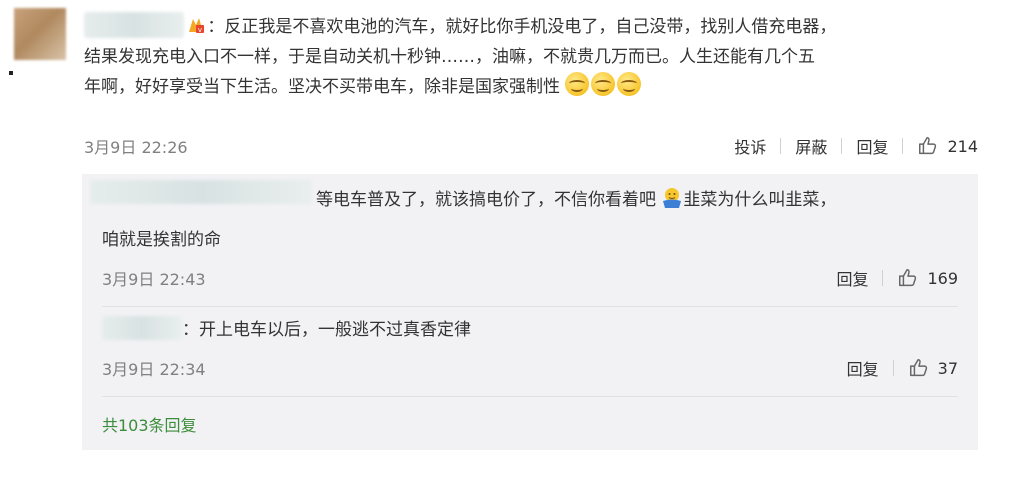  I want to click on comment-actions: 投诉 屏蔽 回复 214, so click(856, 146).